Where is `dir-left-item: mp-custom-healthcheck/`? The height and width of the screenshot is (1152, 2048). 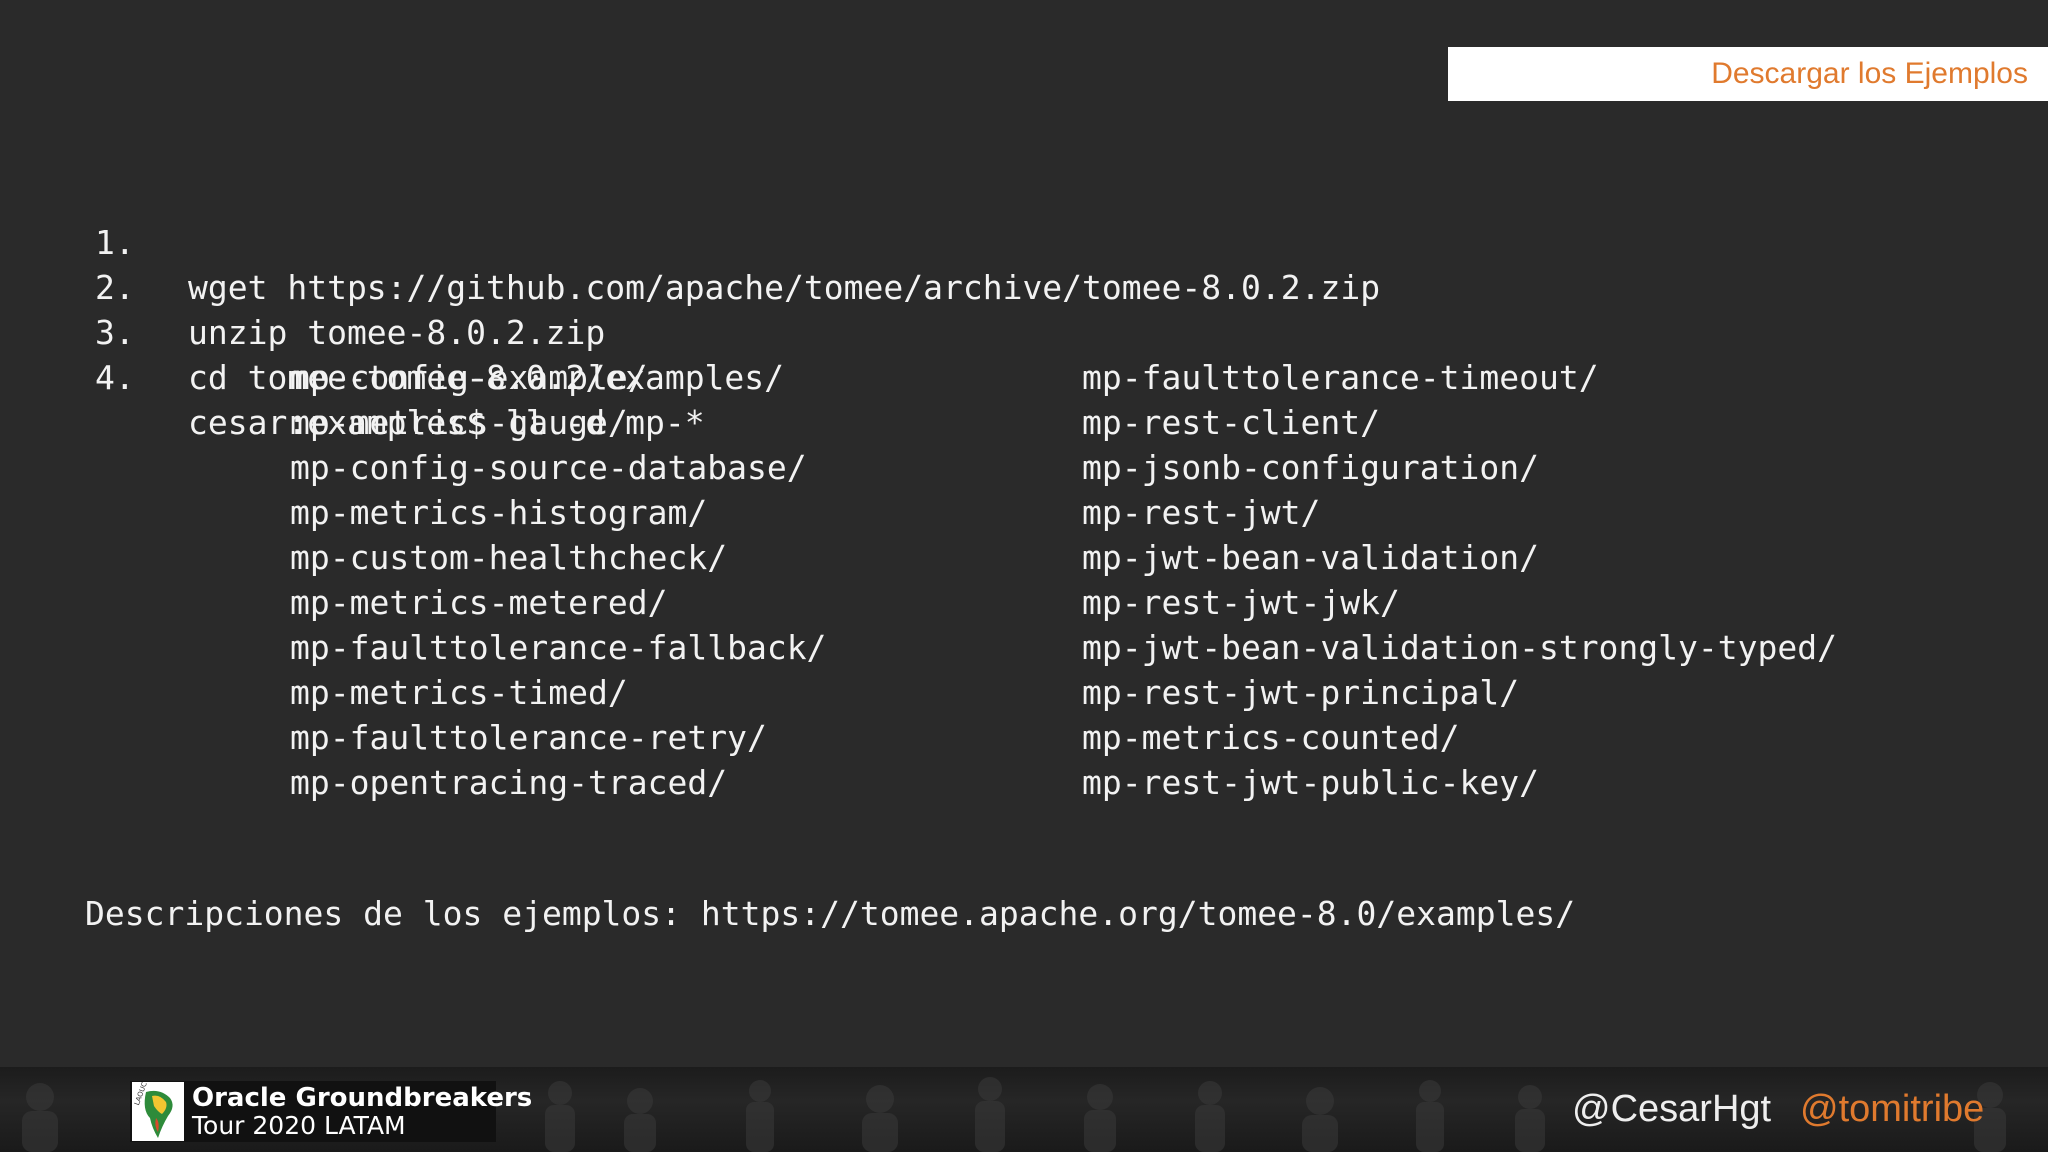
dir-left-item: mp-custom-healthcheck/ is located at coordinates (509, 557).